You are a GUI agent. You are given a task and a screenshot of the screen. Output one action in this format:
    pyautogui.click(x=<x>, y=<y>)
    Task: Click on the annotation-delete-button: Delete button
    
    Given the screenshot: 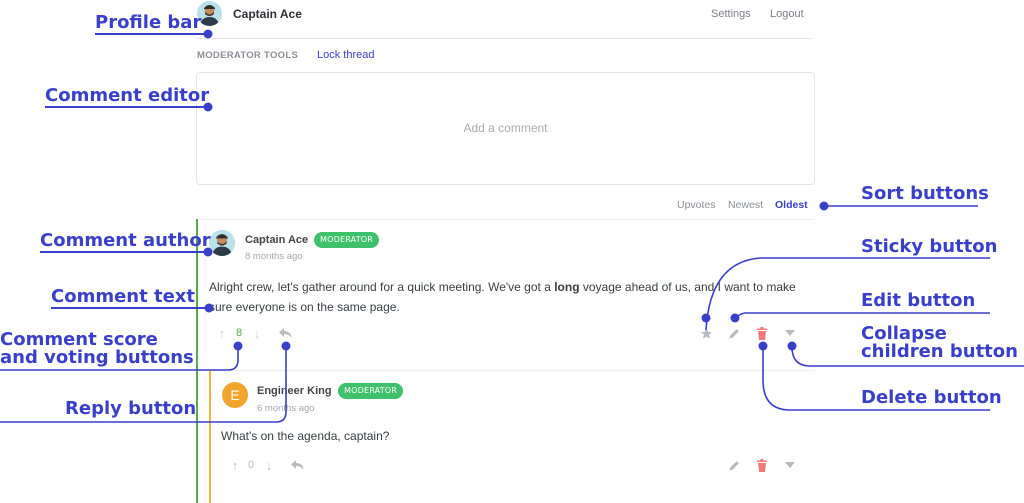 What is the action you would take?
    pyautogui.click(x=931, y=397)
    